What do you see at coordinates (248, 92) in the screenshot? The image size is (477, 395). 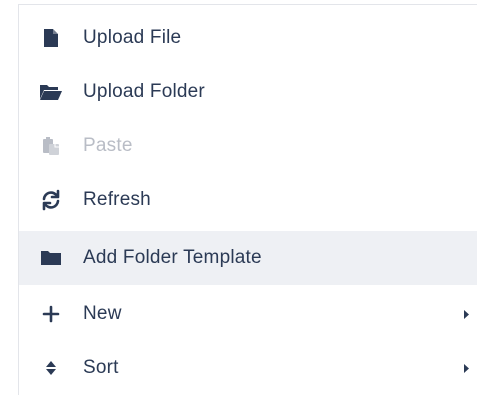 I see `menu-item-upload-folder: Upload Folder` at bounding box center [248, 92].